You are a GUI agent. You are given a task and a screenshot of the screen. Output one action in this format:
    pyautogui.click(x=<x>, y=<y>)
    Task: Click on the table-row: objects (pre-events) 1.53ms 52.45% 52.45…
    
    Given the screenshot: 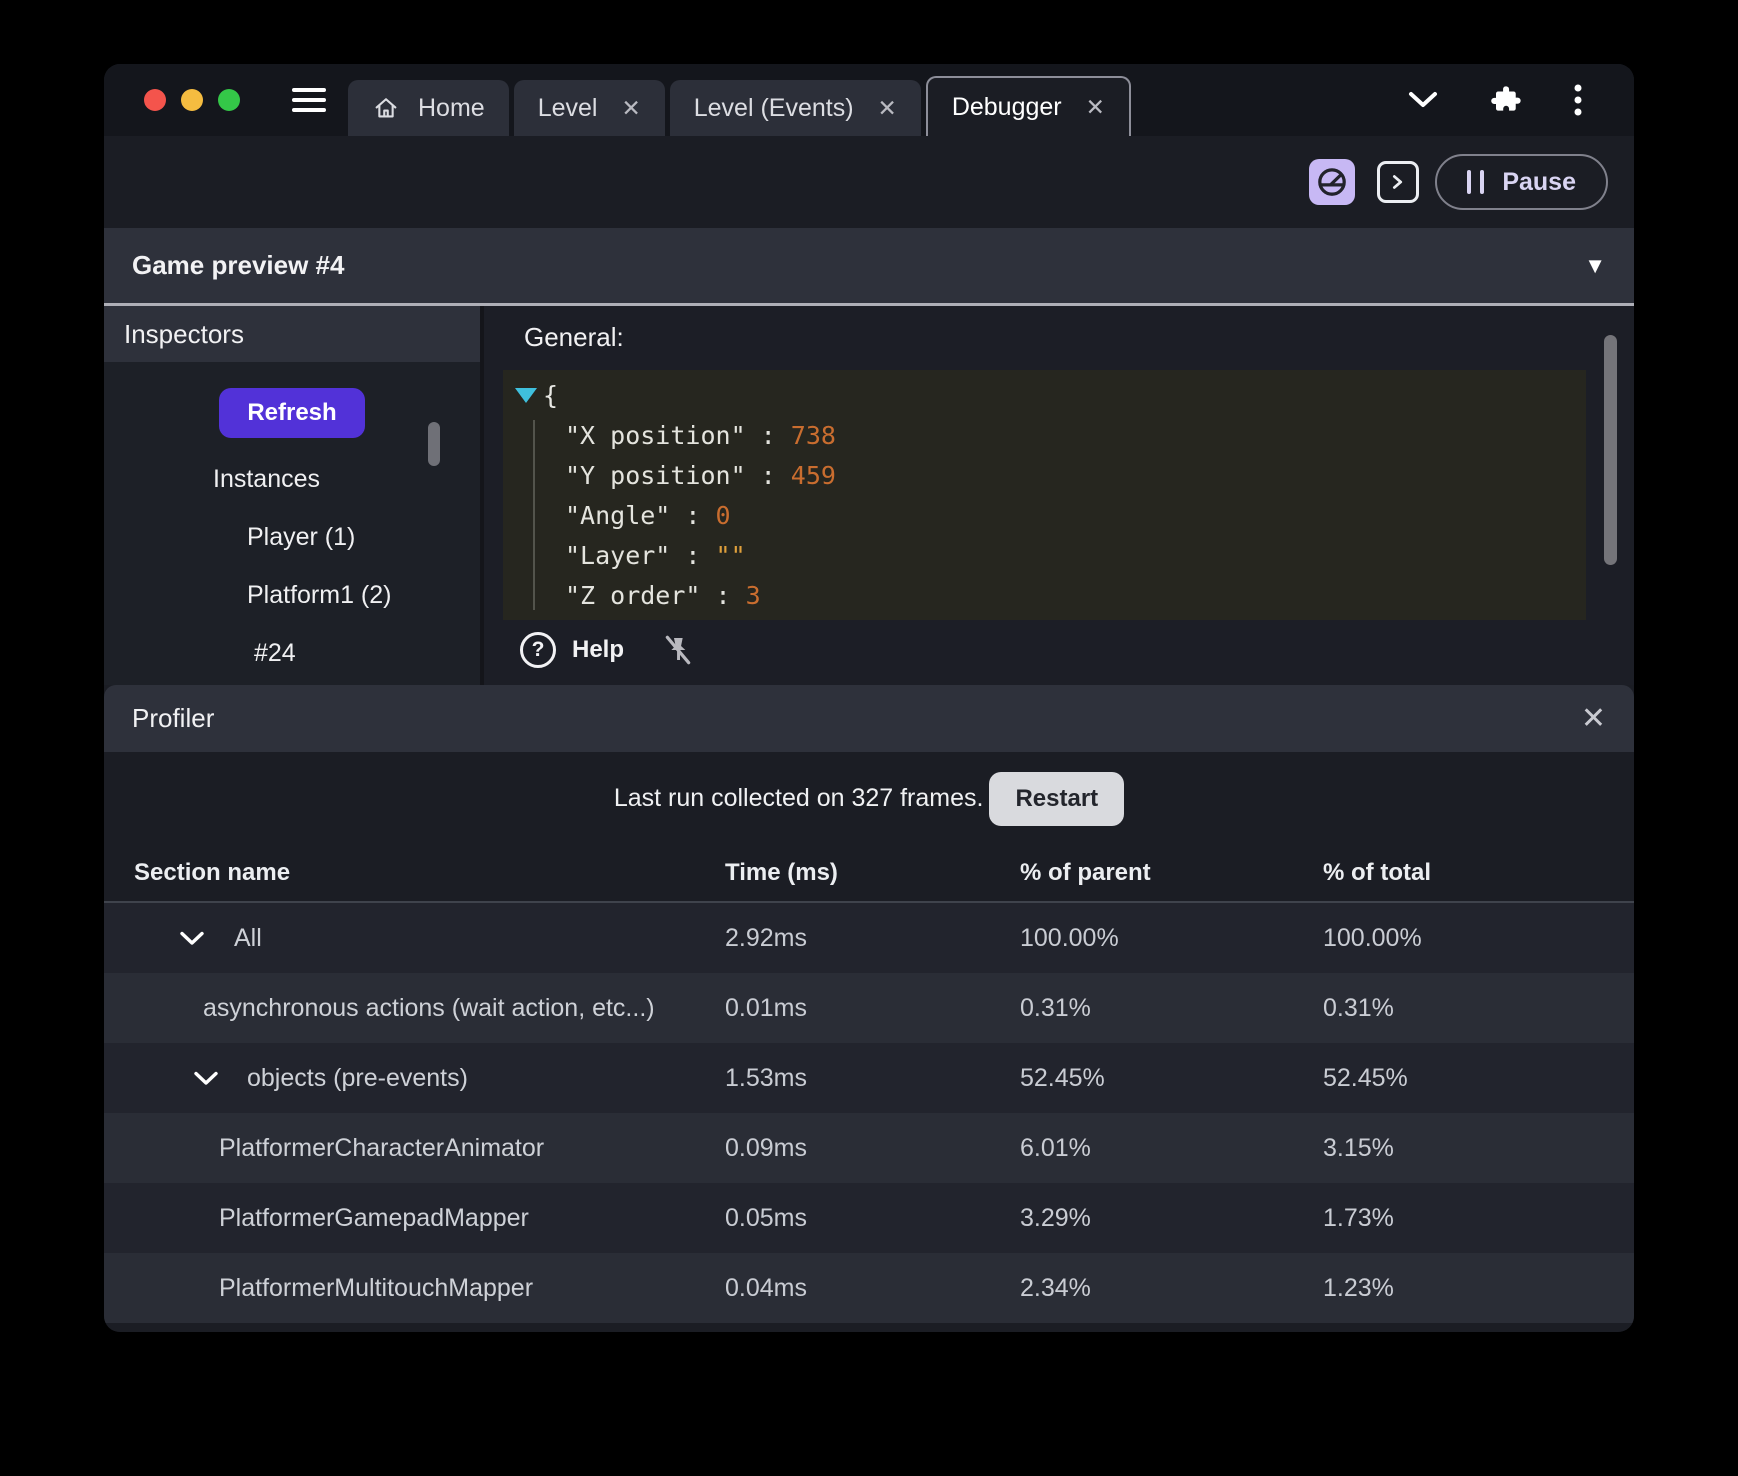 What is the action you would take?
    pyautogui.click(x=869, y=1078)
    